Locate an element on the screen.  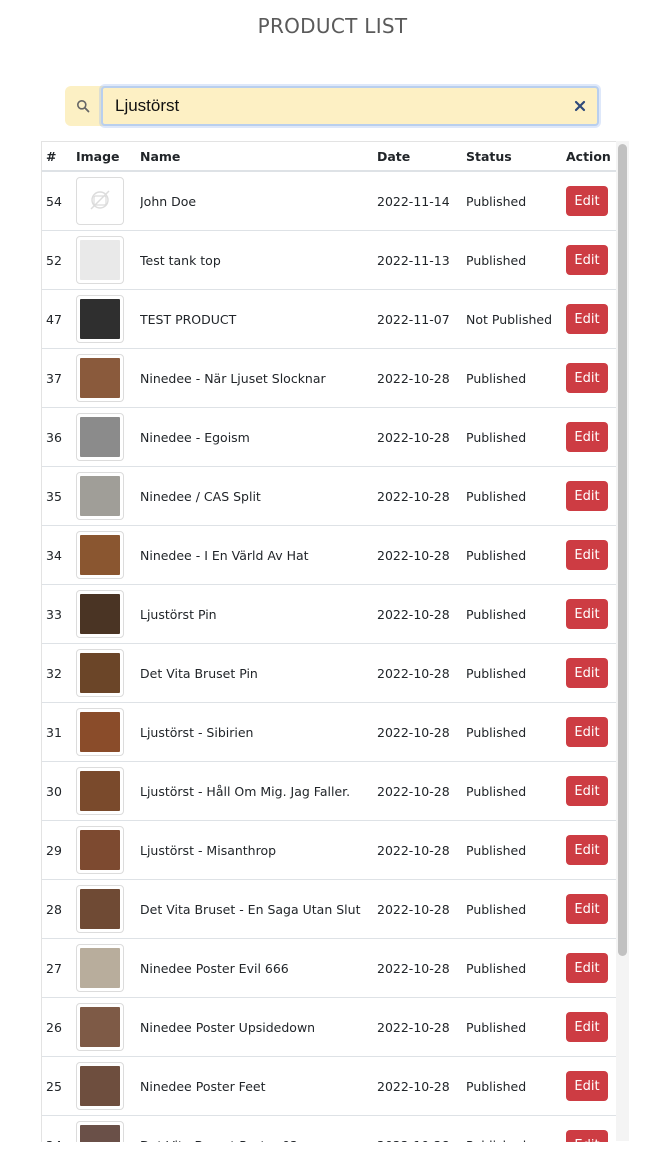
product-id: 52 is located at coordinates (59, 260).